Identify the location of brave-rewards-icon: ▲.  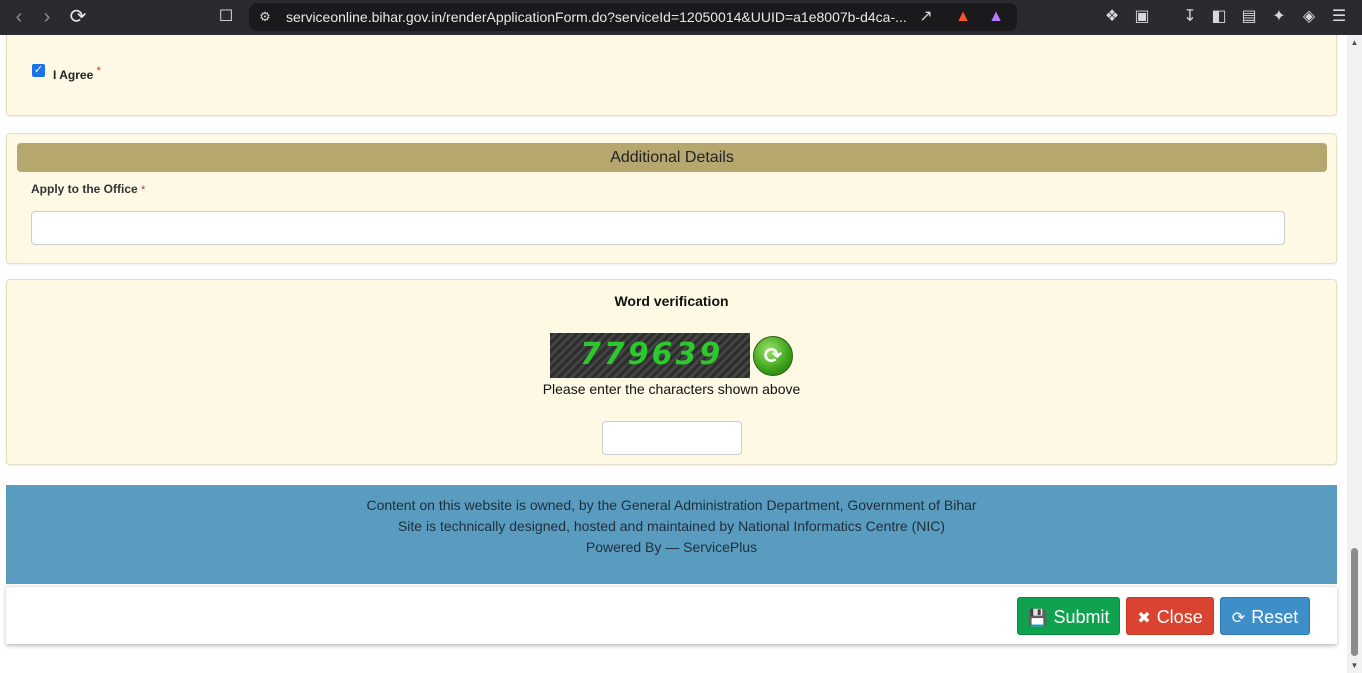
(996, 17).